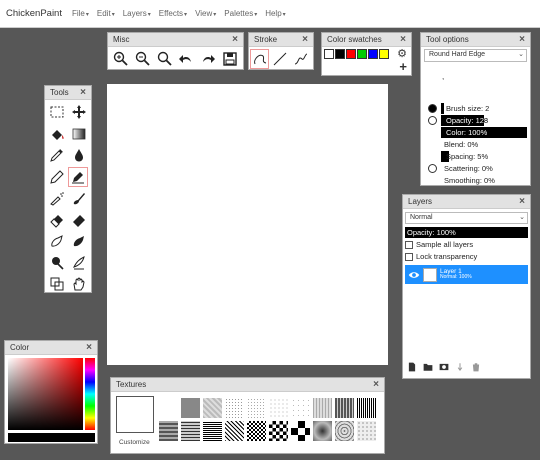 The width and height of the screenshot is (540, 460). I want to click on add-mask-icon, so click(444, 368).